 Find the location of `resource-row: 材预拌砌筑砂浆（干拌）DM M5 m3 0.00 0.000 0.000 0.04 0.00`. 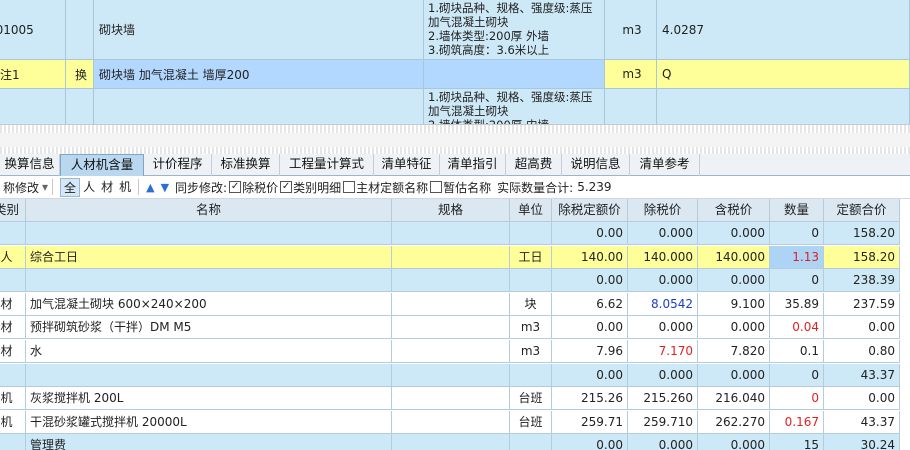

resource-row: 材预拌砌筑砂浆（干拌）DM M5 m3 0.00 0.000 0.000 0.04 0.00 is located at coordinates (455, 328).